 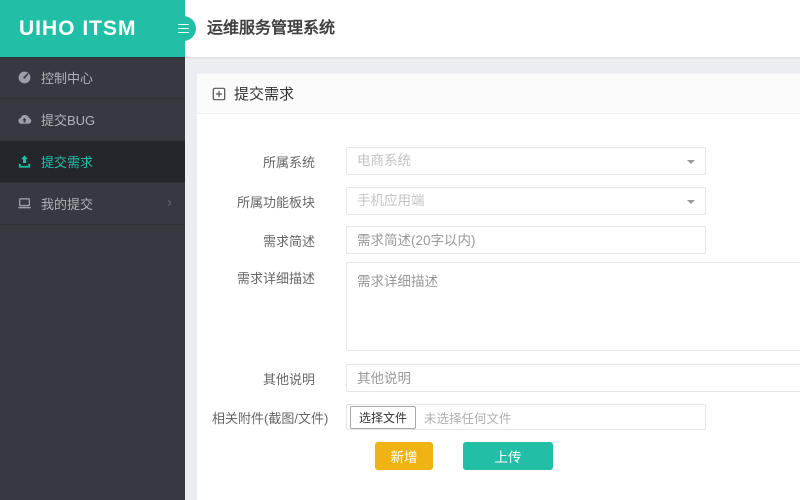 I want to click on app-title: 运维服务管理系统, so click(x=271, y=28).